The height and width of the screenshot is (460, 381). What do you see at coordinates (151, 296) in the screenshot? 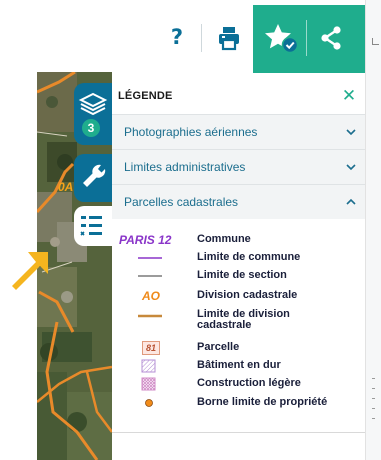
I see `division-symbol: AO` at bounding box center [151, 296].